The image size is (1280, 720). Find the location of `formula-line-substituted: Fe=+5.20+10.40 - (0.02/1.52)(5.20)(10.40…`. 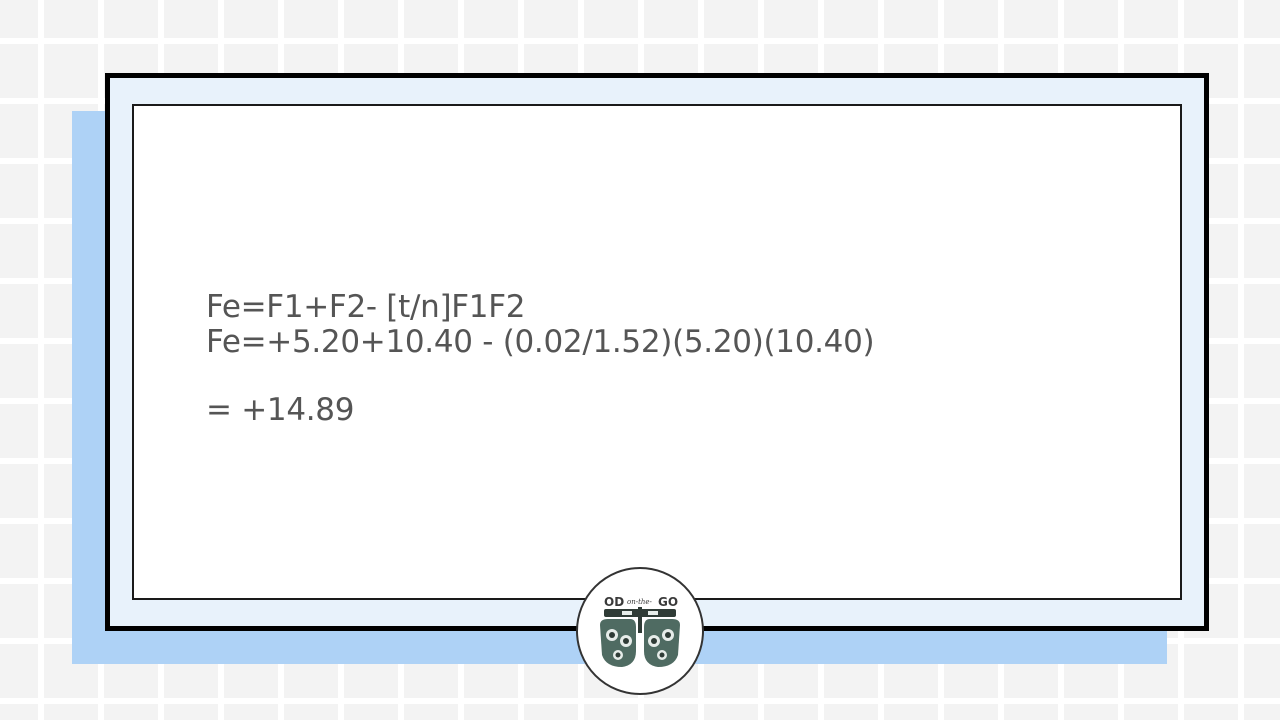

formula-line-substituted: Fe=+5.20+10.40 - (0.02/1.52)(5.20)(10.40… is located at coordinates (540, 342).